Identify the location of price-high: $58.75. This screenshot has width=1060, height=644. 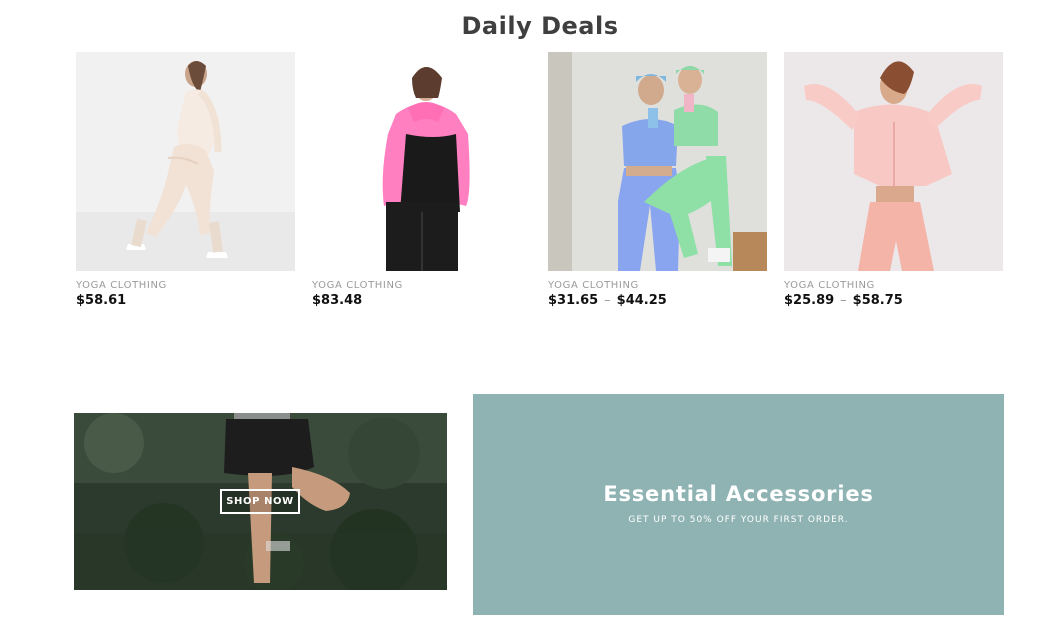
(877, 300).